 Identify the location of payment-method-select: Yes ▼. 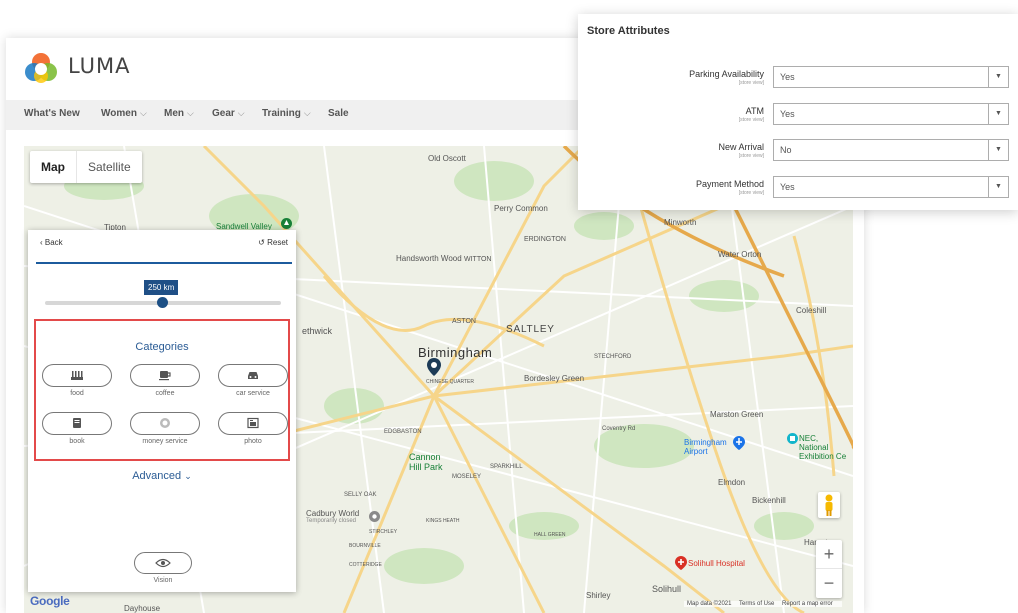
(891, 187).